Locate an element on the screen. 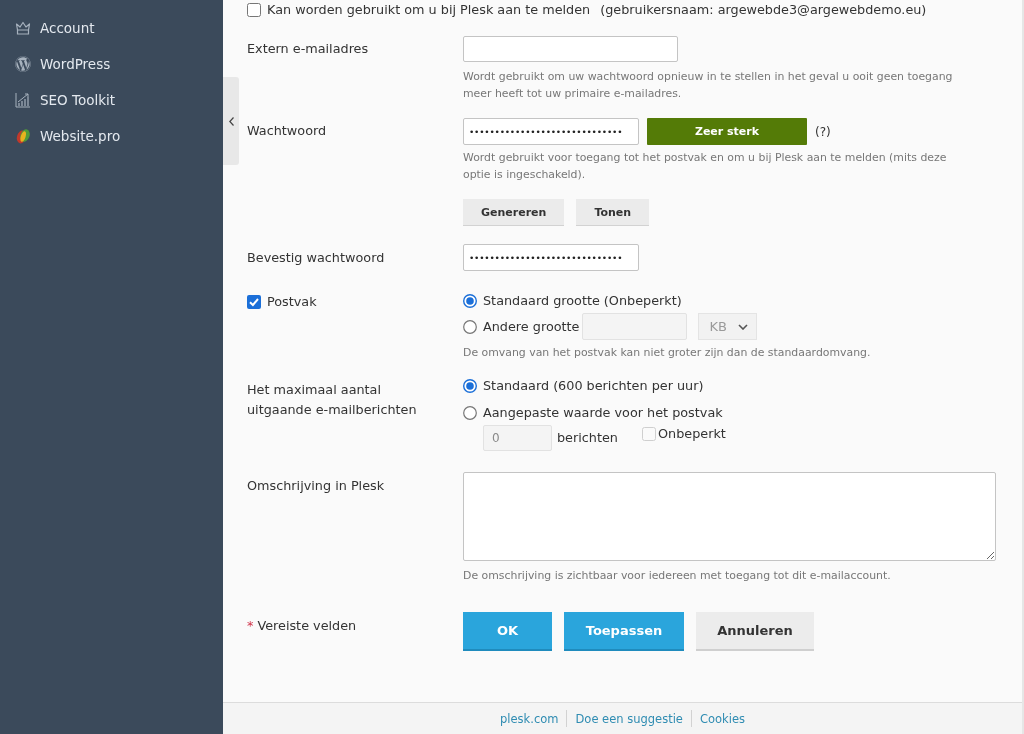  field-label: Omschrijving in Plesk is located at coordinates (316, 486).